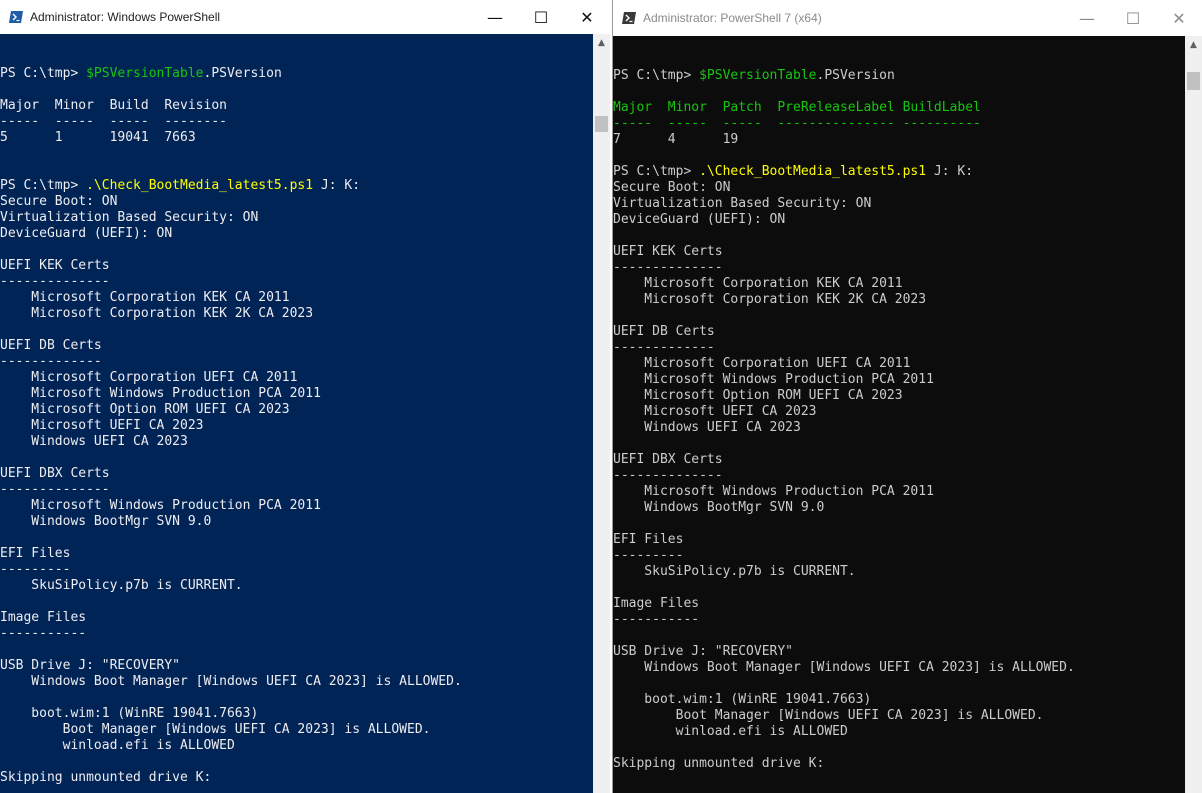 This screenshot has height=793, width=1202. I want to click on console-line: Microsoft Corporation KEK 2K CA 2023, so click(296, 314).